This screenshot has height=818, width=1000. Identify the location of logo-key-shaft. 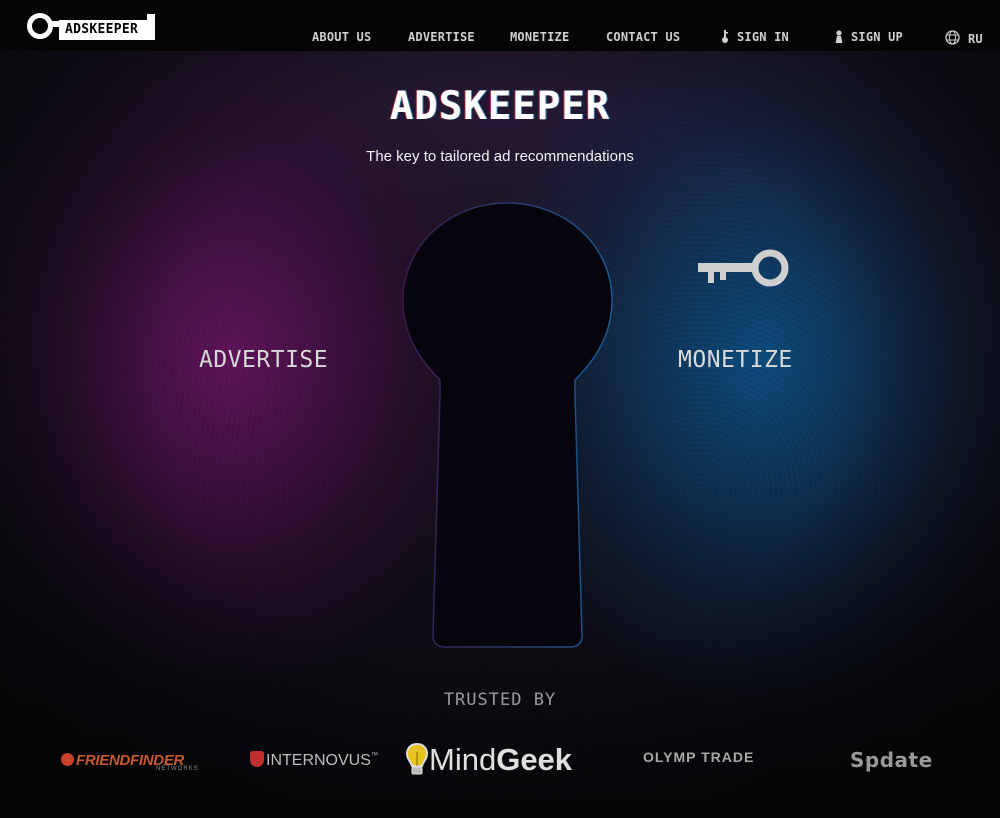
(55, 24).